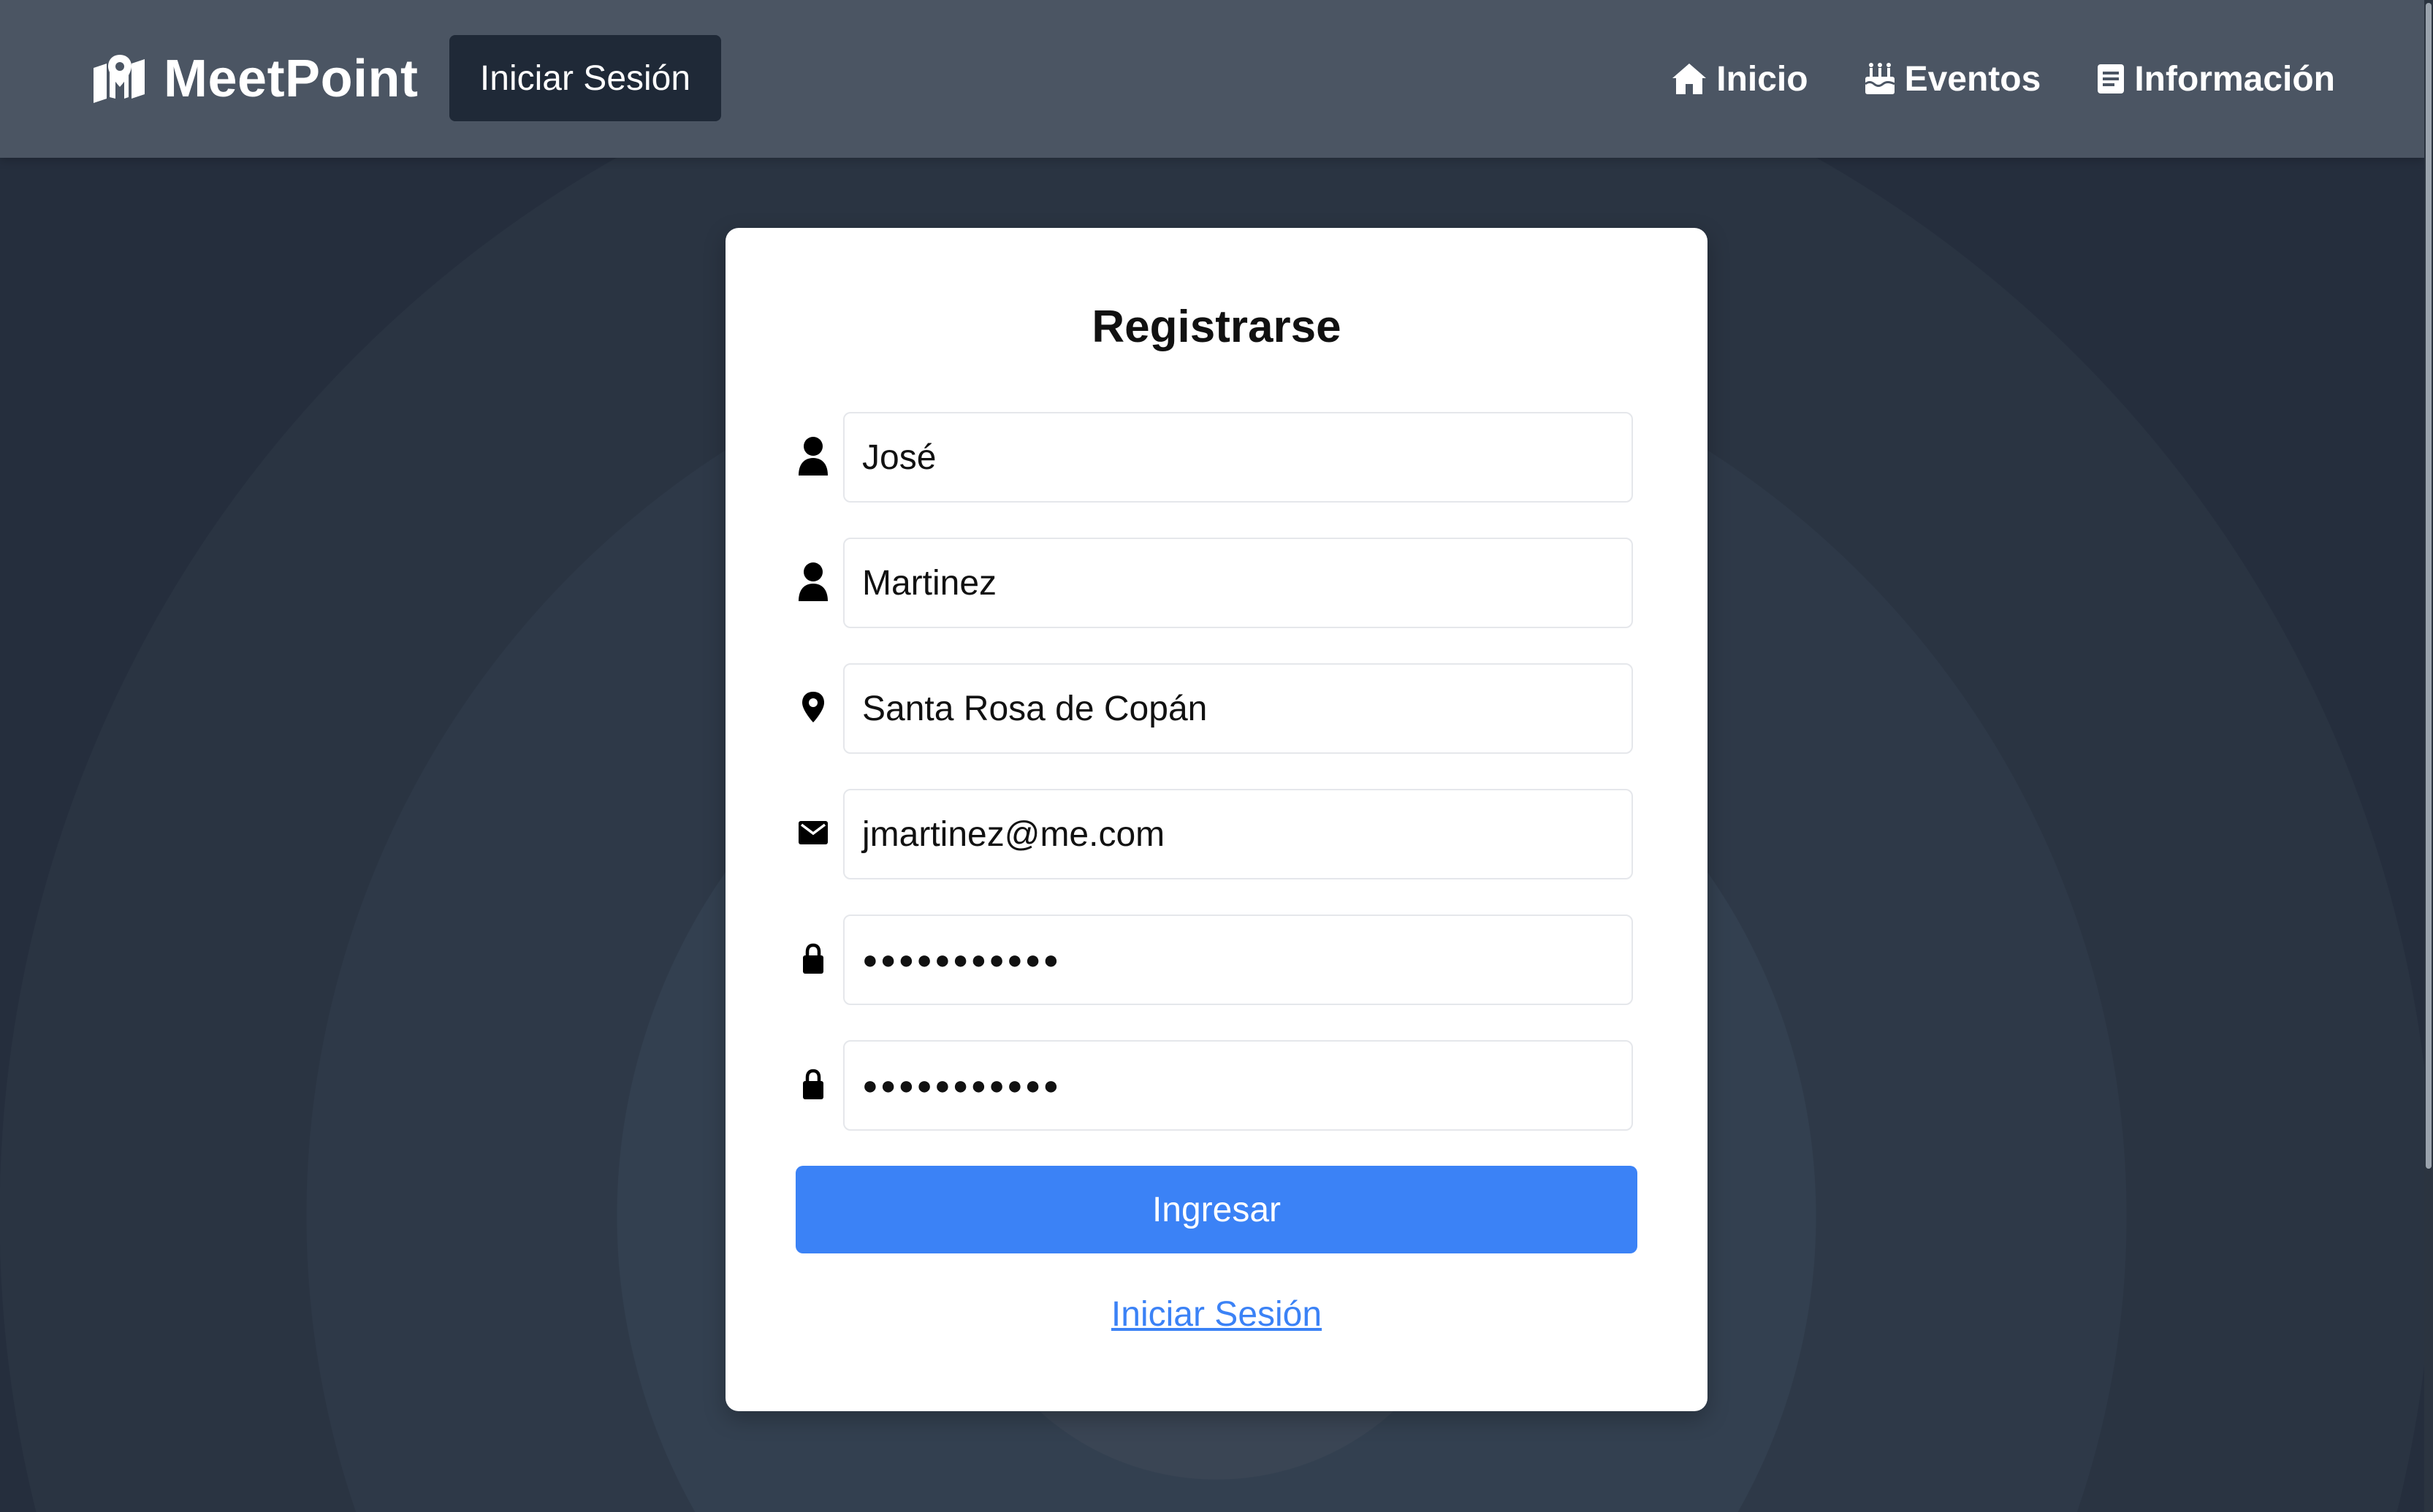 This screenshot has width=2433, height=1512. What do you see at coordinates (1238, 458) in the screenshot?
I see `first-name-input: José` at bounding box center [1238, 458].